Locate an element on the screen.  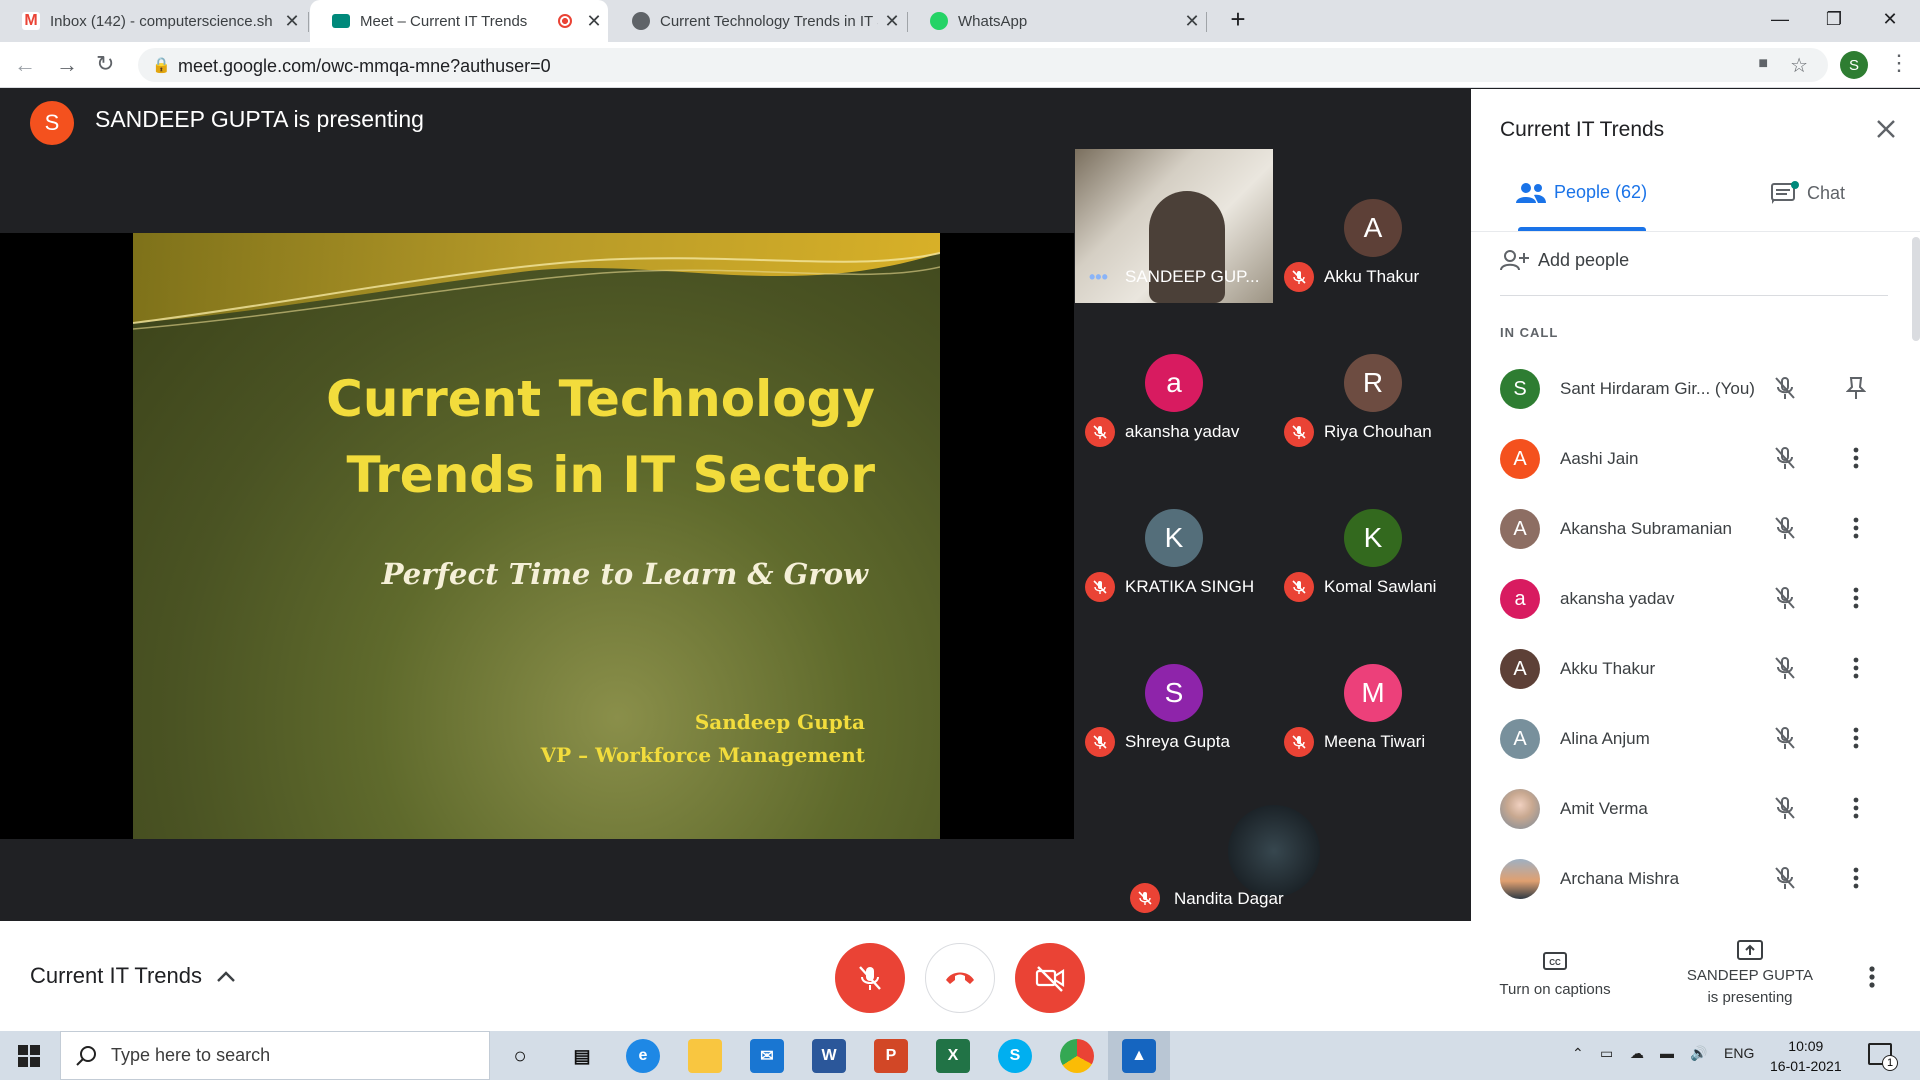
more-options-button is located at coordinates (1872, 979).